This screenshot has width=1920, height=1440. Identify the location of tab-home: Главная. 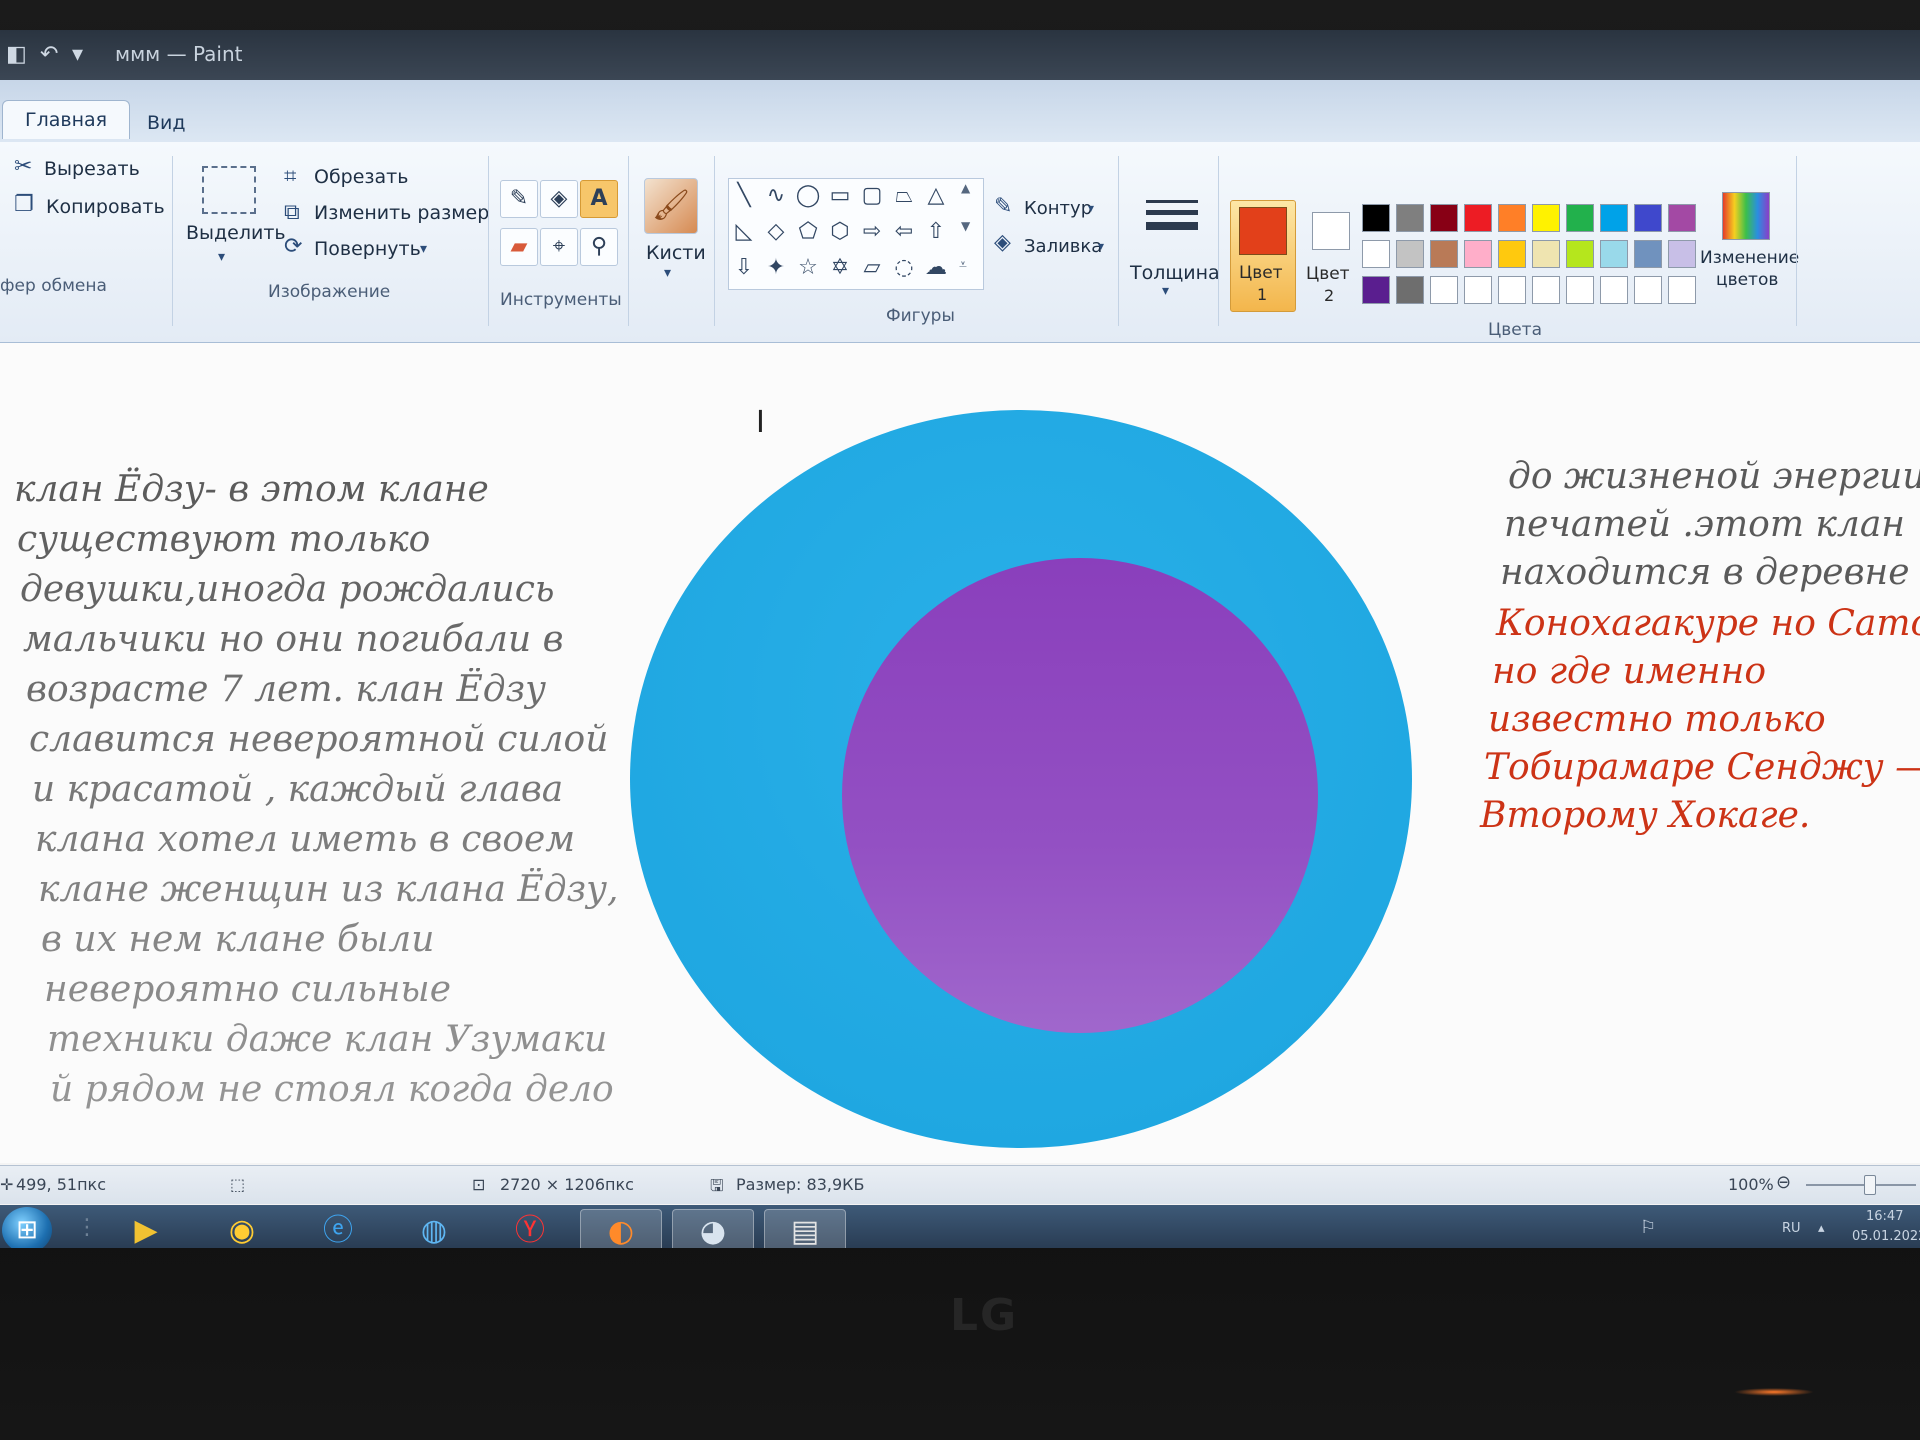
(66, 119).